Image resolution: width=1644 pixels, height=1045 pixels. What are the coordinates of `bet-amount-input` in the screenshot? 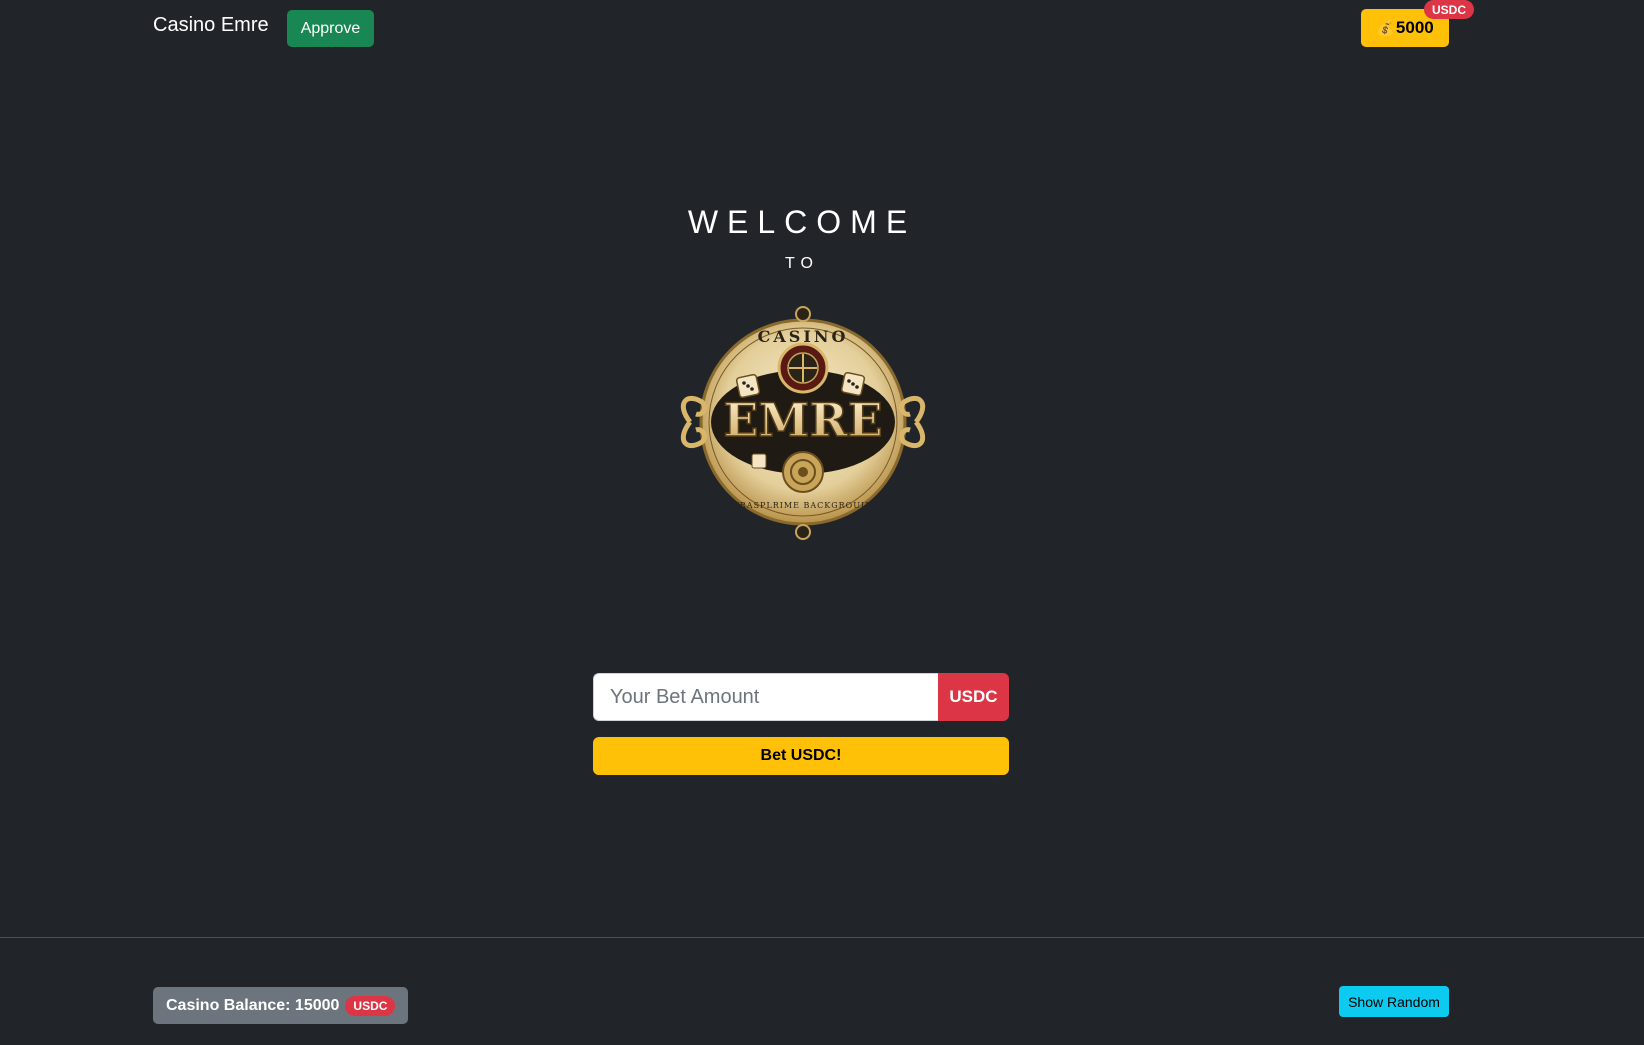 It's located at (765, 697).